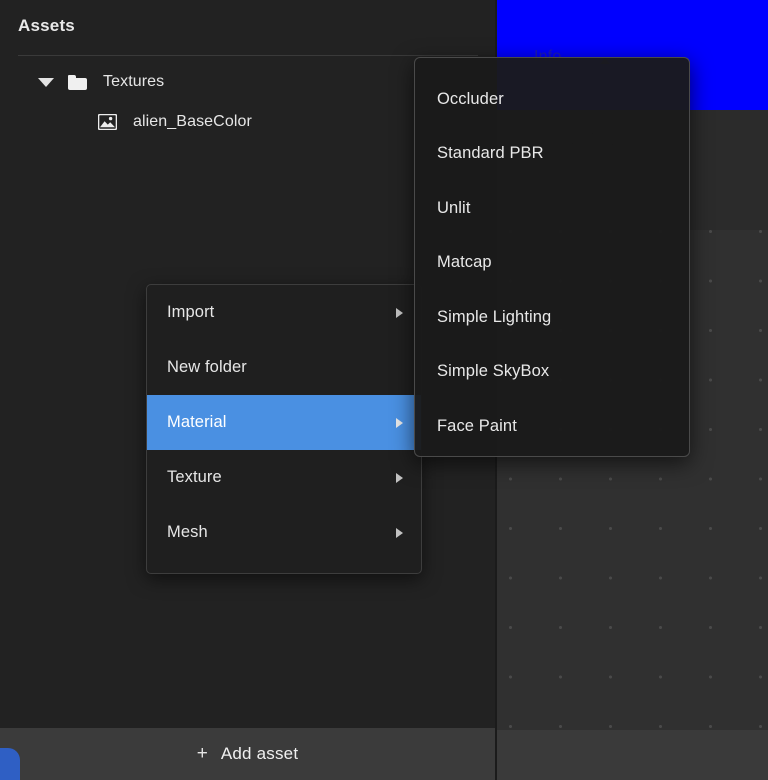  Describe the element at coordinates (552, 208) in the screenshot. I see `submenu-item-unlit: Unlit` at that location.